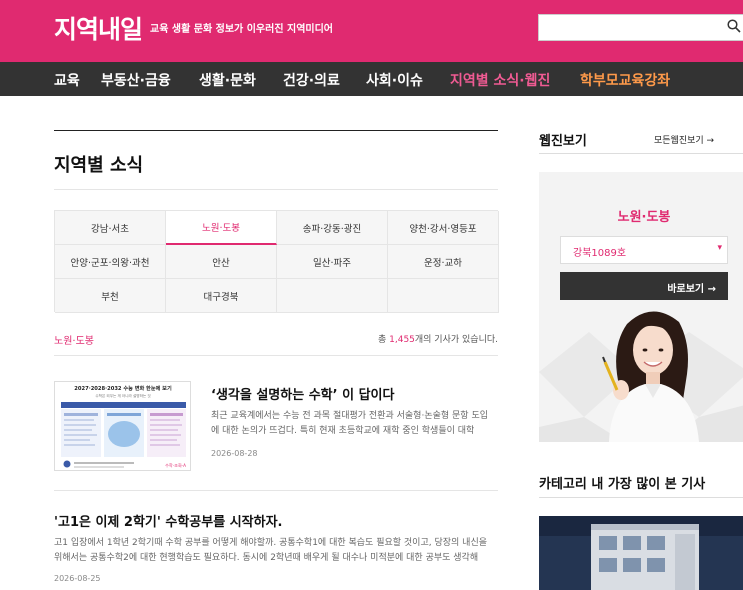  Describe the element at coordinates (684, 139) in the screenshot. I see `all-webzines-link: 모든웹진보기 →` at that location.